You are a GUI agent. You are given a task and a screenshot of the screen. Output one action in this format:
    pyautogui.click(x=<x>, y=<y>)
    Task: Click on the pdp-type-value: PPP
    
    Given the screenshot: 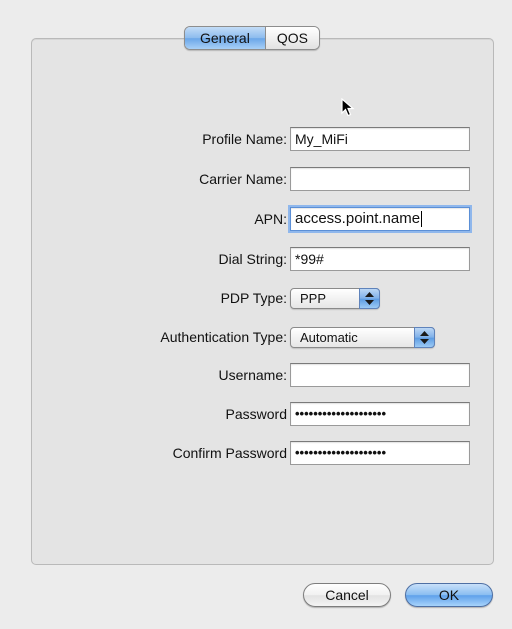 What is the action you would take?
    pyautogui.click(x=313, y=298)
    